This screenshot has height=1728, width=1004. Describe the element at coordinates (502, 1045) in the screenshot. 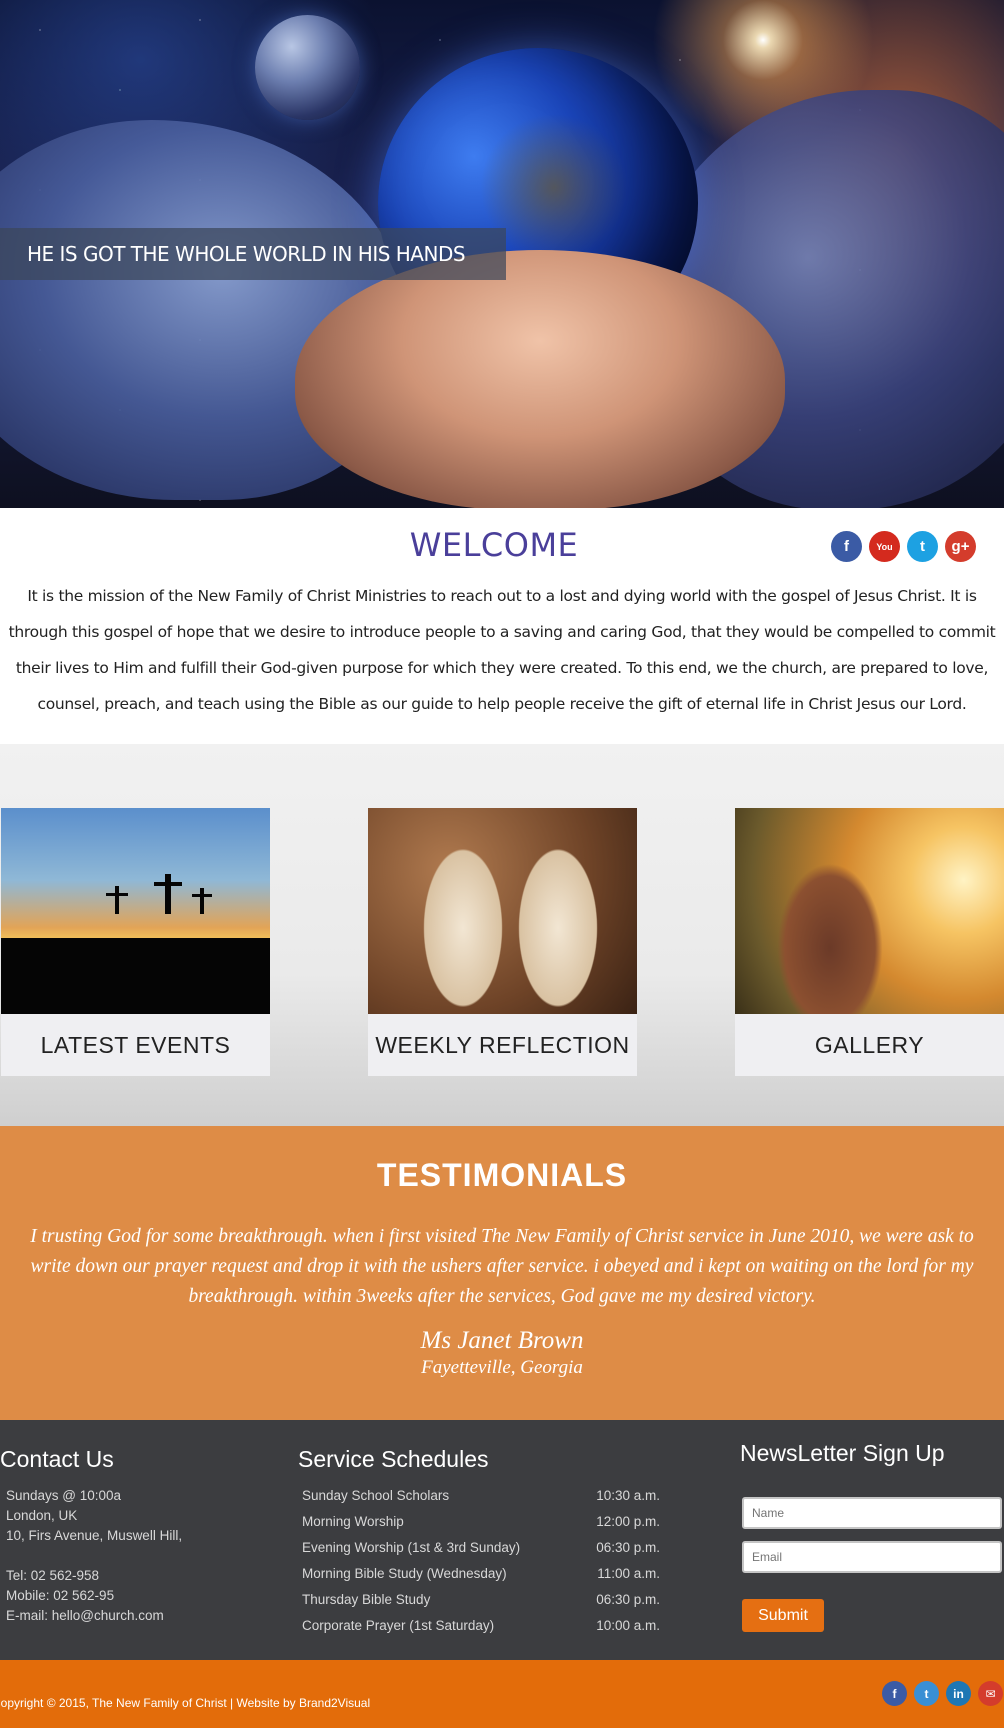

I see `feature-label-weekly-reflection: WEEKLY REFLECTION` at that location.